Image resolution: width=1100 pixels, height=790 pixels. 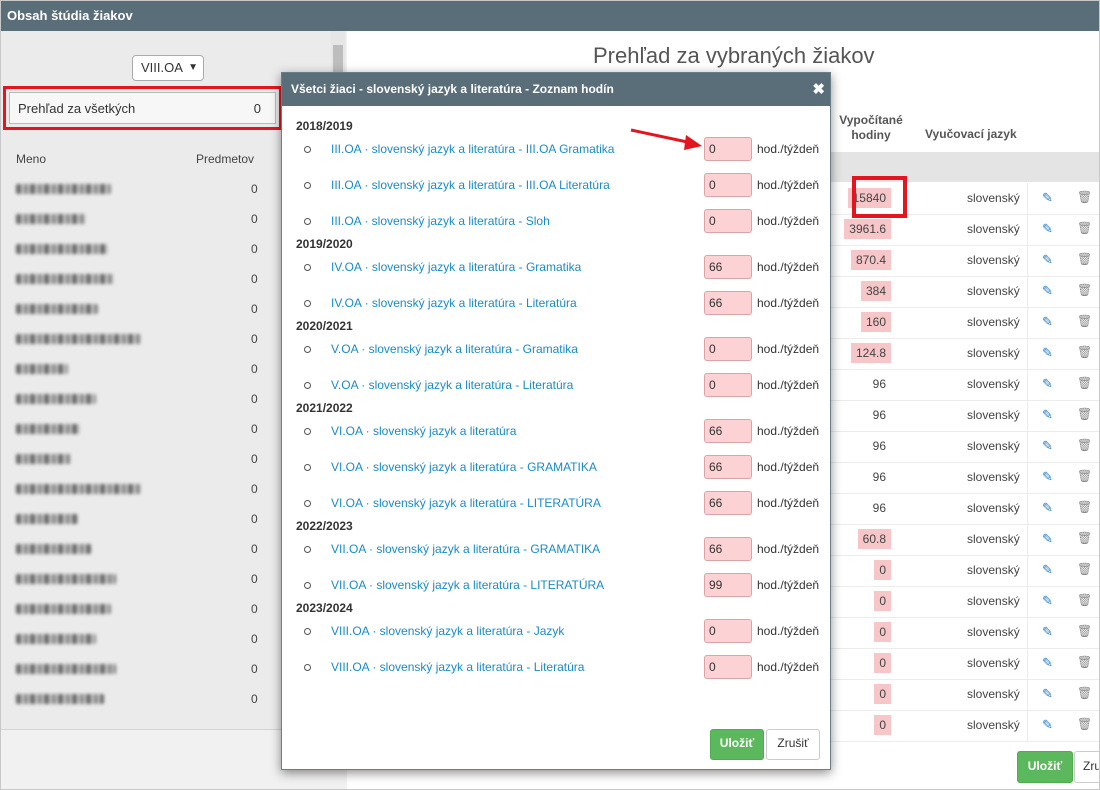 What do you see at coordinates (142, 108) in the screenshot?
I see `all-students-item: Prehľad za všetkých 0` at bounding box center [142, 108].